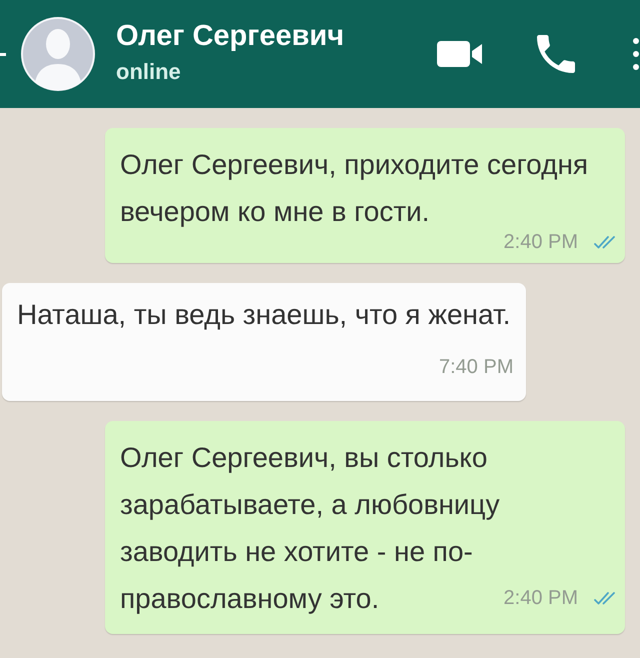  I want to click on message-text: Олег Сергеевич, приходите сегодня вечером ко мне в гости., so click(354, 188).